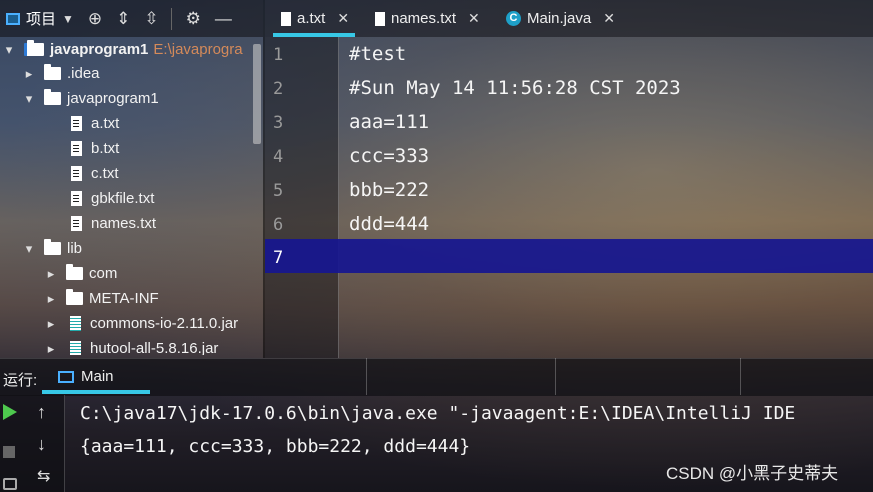 Image resolution: width=873 pixels, height=492 pixels. I want to click on console-line: {aaa=111, ccc=333, bbb=222, ddd=444}, so click(275, 446).